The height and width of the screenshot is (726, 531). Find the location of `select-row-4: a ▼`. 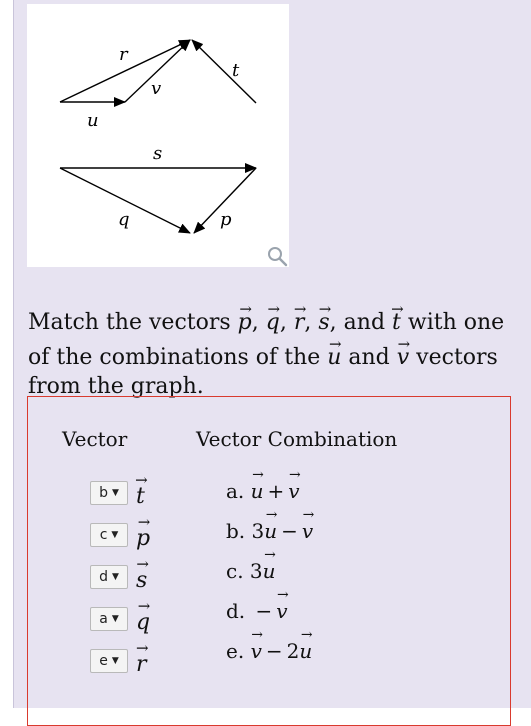

select-row-4: a ▼ is located at coordinates (109, 619).